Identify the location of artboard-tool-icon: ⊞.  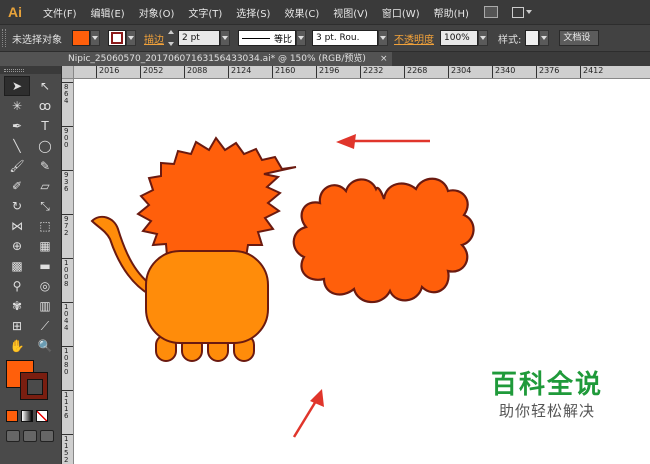
(17, 326).